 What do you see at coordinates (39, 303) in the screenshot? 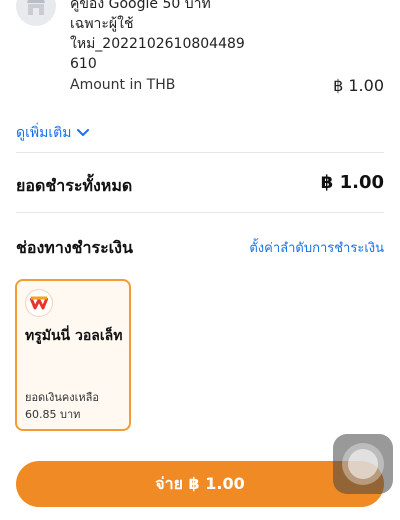
I see `truemoney-logo-icon` at bounding box center [39, 303].